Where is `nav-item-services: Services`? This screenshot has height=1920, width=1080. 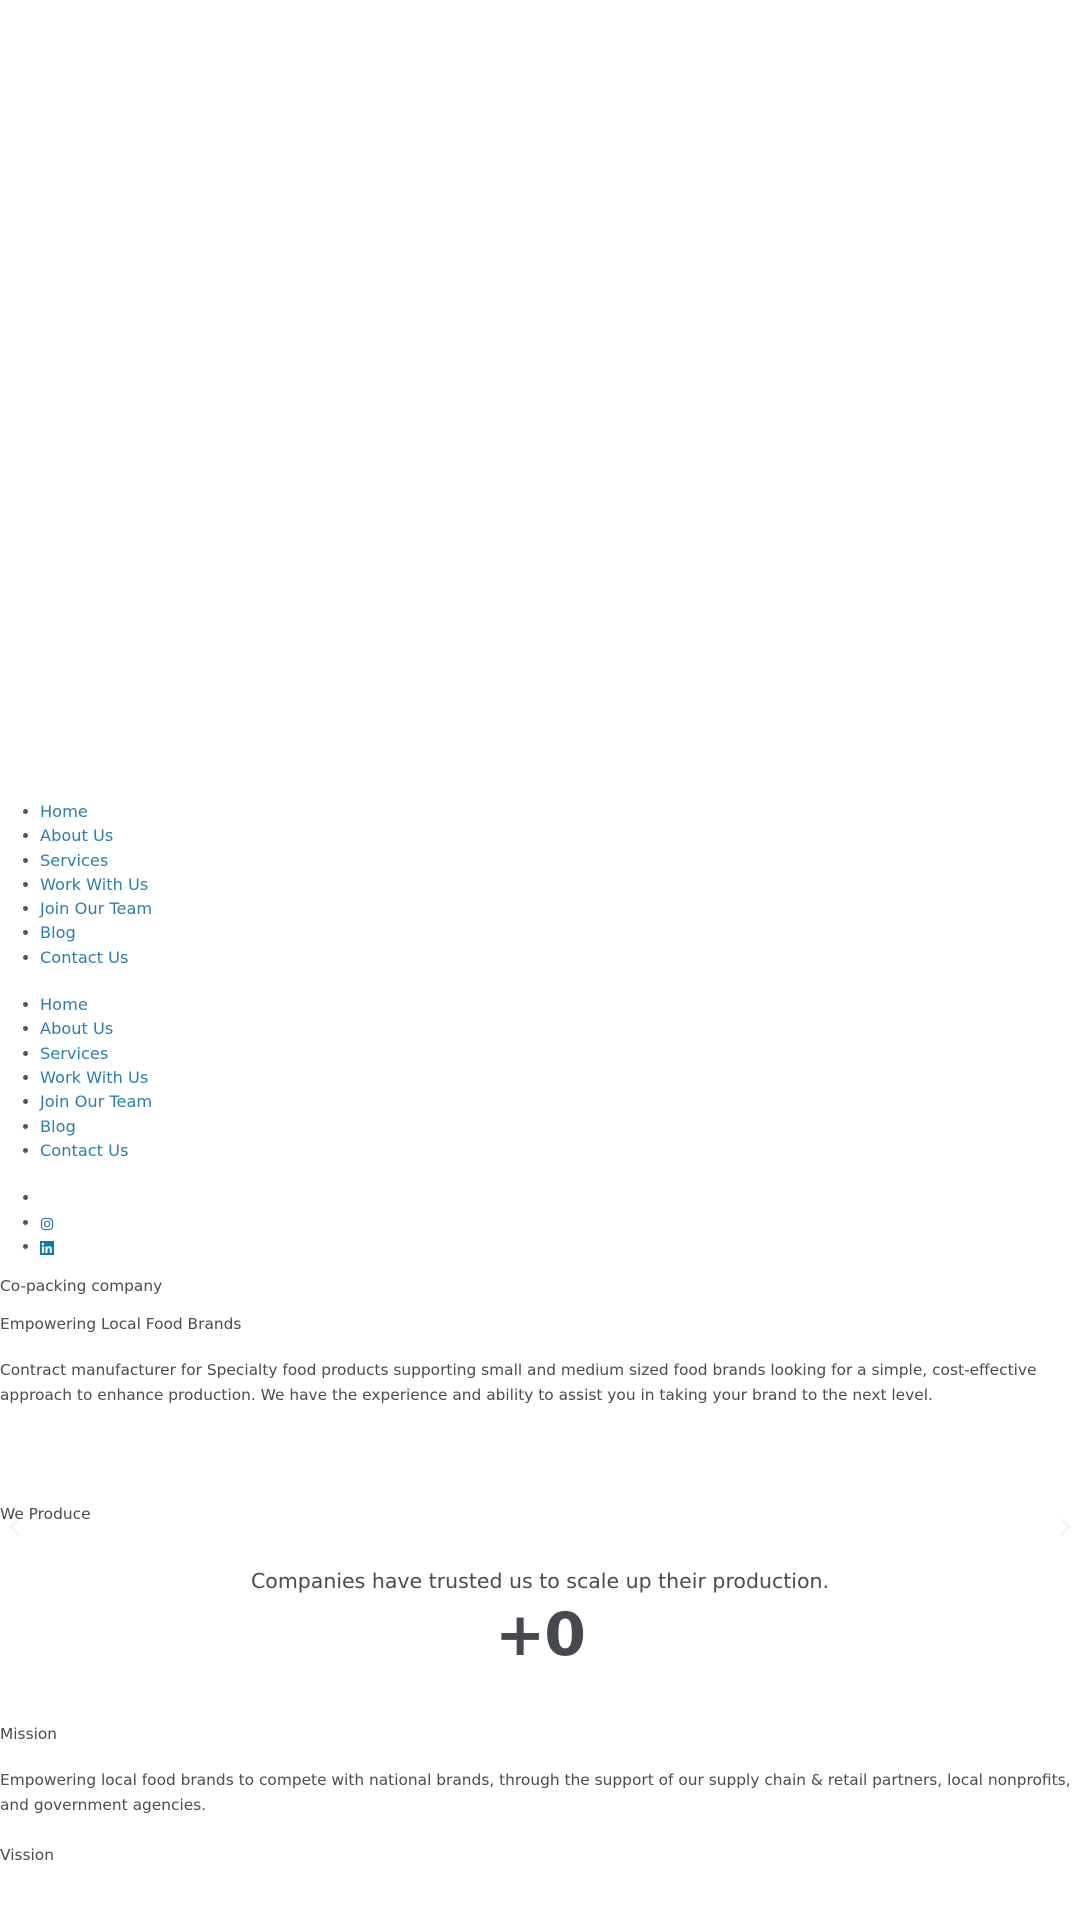
nav-item-services: Services is located at coordinates (560, 861).